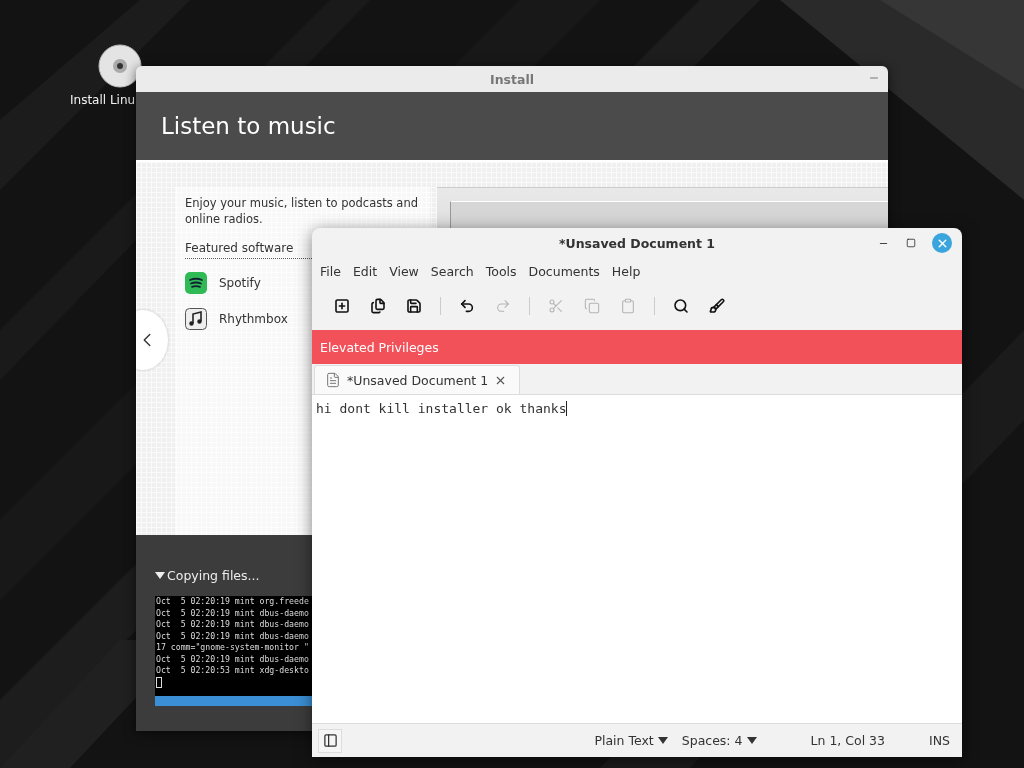 This screenshot has width=1024, height=768. Describe the element at coordinates (196, 283) in the screenshot. I see `spotify-icon` at that location.